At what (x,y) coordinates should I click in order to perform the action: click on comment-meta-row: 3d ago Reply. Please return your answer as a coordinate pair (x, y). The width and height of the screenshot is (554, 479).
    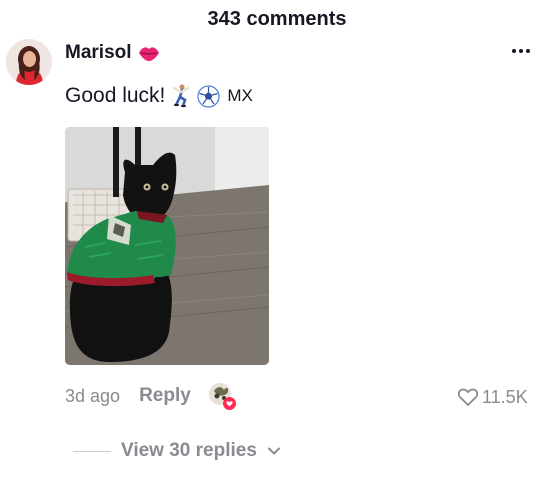
    Looking at the image, I should click on (150, 396).